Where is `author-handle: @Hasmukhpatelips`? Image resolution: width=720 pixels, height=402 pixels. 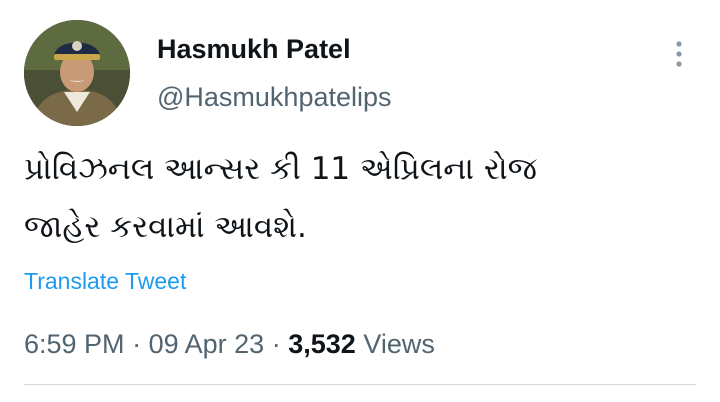 author-handle: @Hasmukhpatelips is located at coordinates (274, 97).